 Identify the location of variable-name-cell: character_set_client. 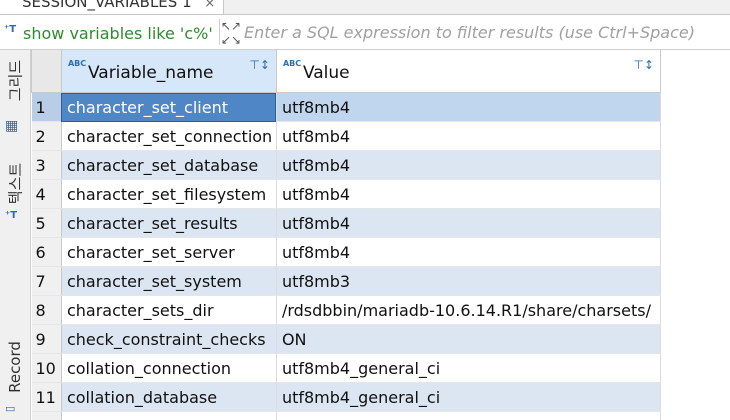
(169, 107).